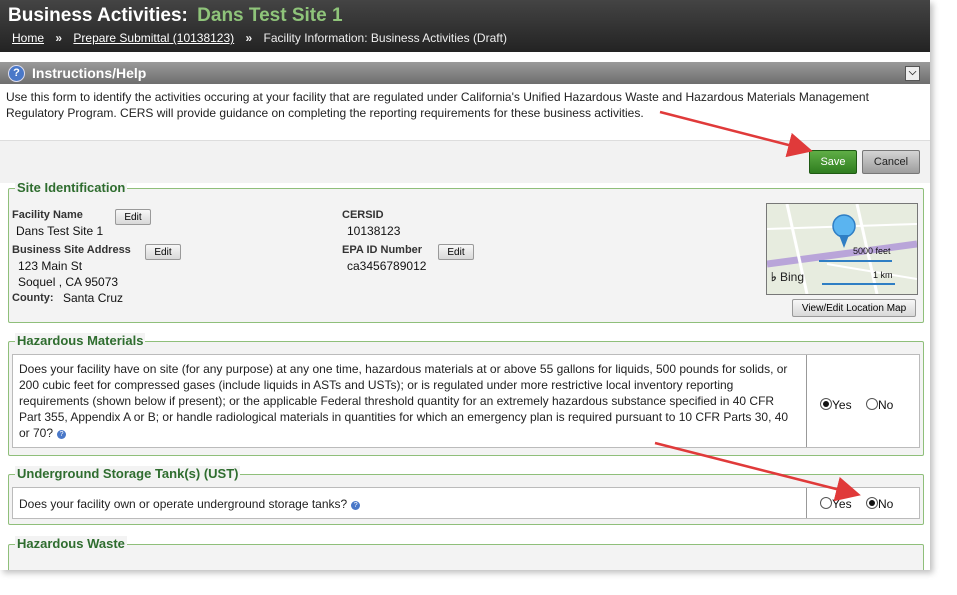 Image resolution: width=957 pixels, height=595 pixels. Describe the element at coordinates (128, 473) in the screenshot. I see `section-legend: Underground Storage Tank(s) (UST)` at that location.